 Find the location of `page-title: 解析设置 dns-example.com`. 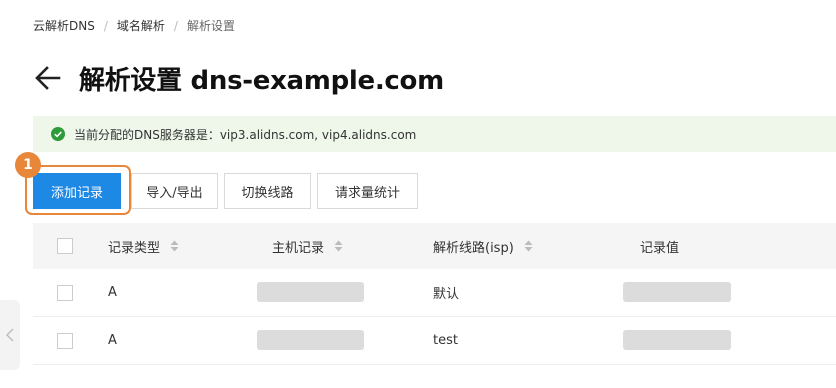

page-title: 解析设置 dns-example.com is located at coordinates (261, 80).